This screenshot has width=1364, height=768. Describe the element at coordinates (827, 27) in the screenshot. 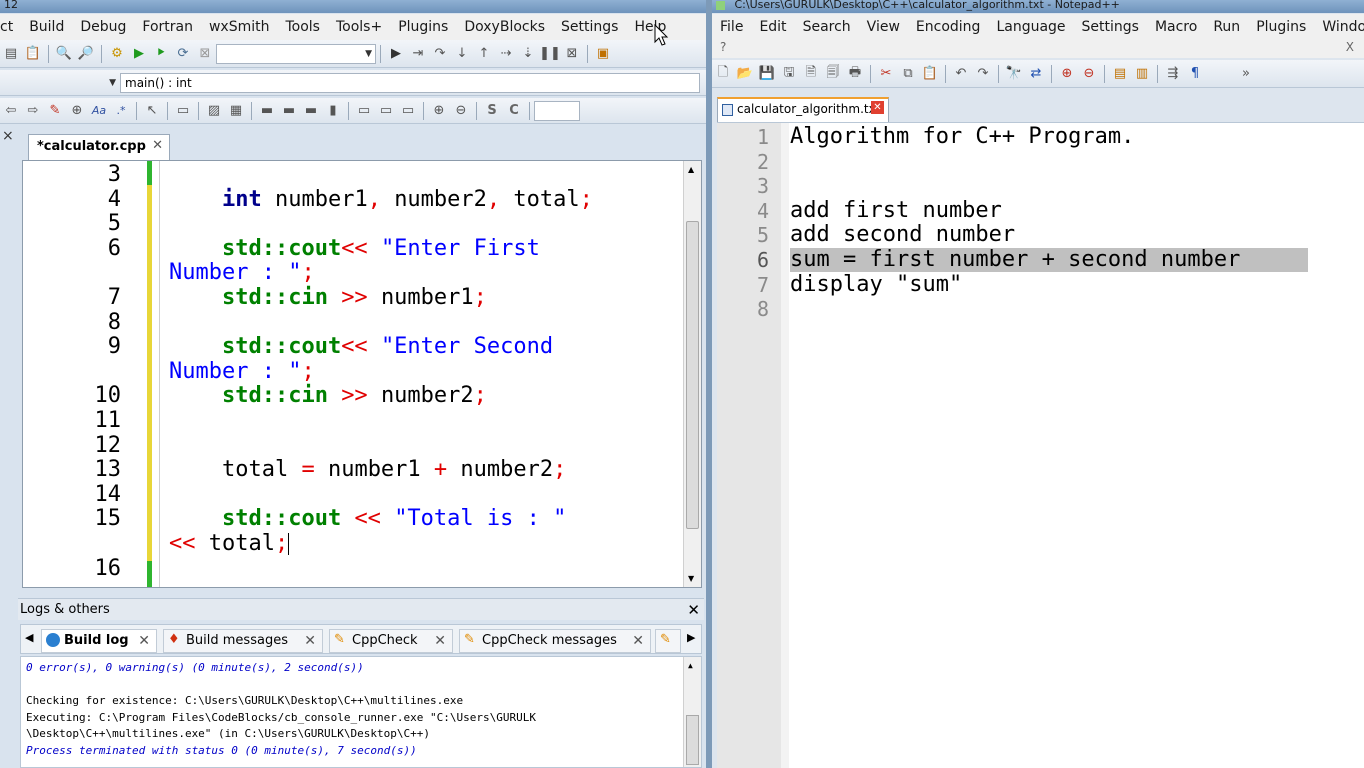

I see `menu-search: Search` at that location.